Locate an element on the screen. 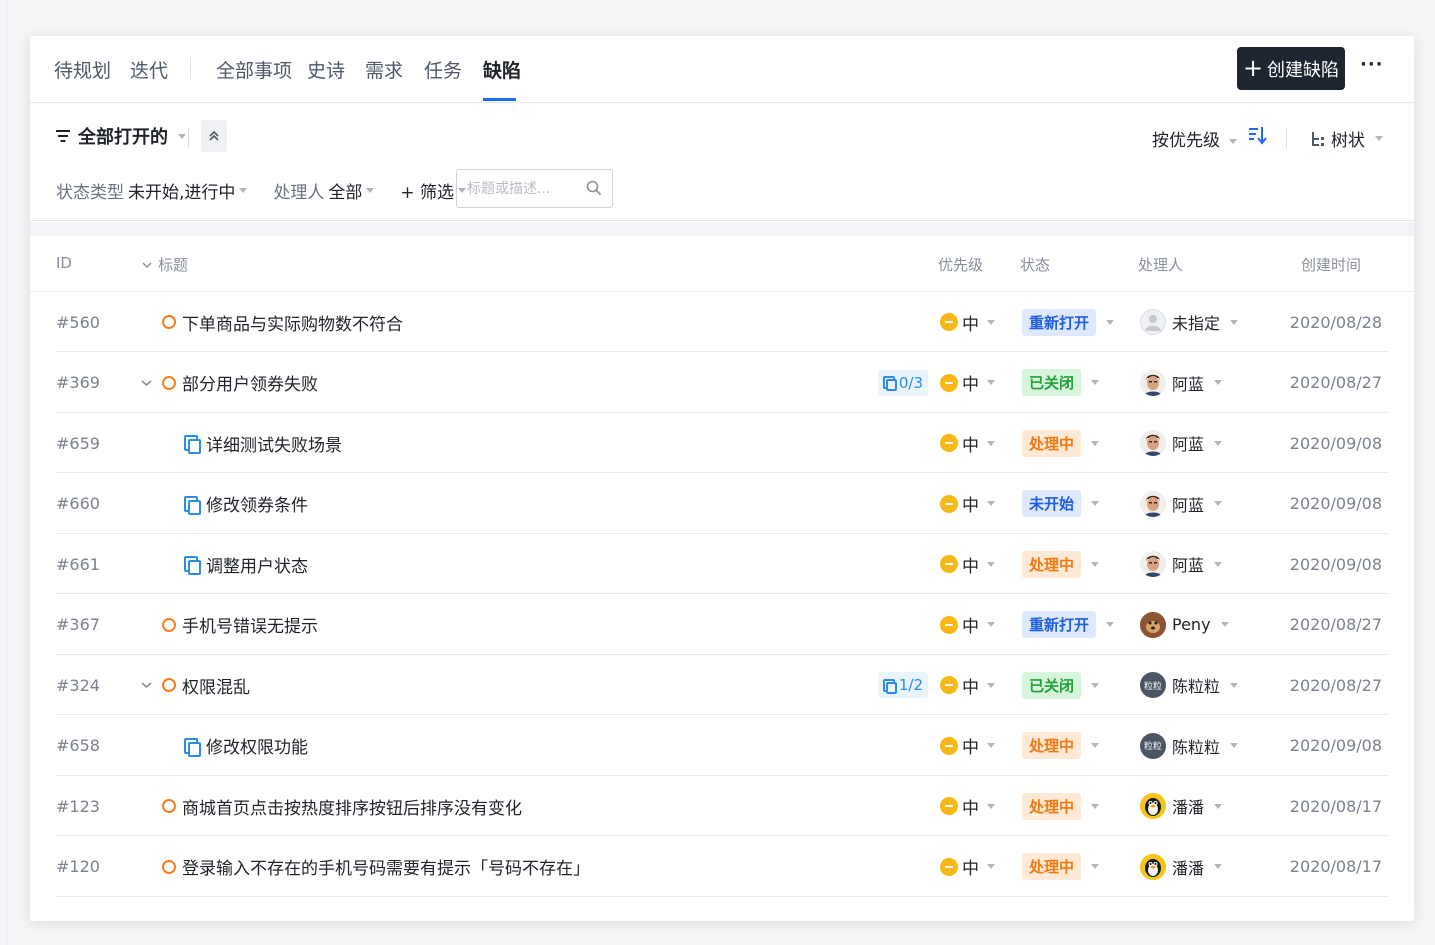 This screenshot has height=945, width=1435. issue-id: #120 is located at coordinates (78, 866).